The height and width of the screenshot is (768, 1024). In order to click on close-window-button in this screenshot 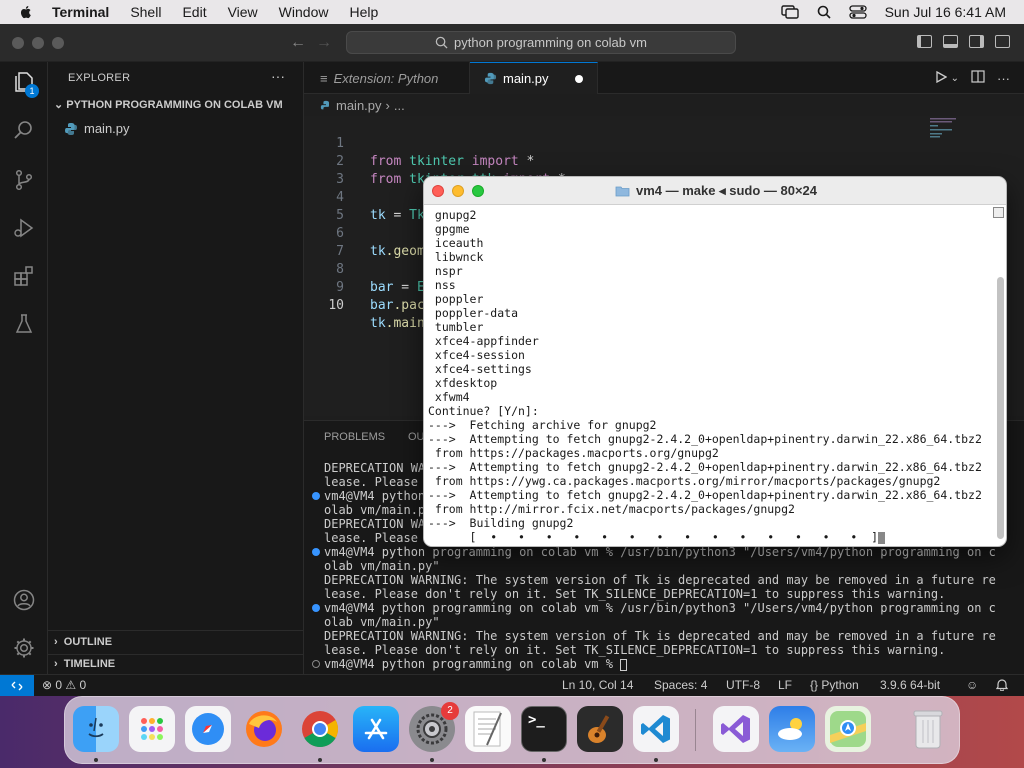, I will do `click(18, 43)`.